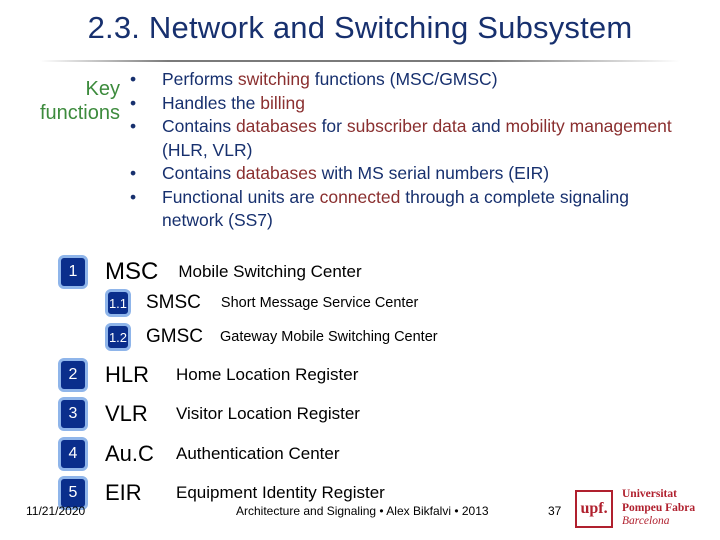 The height and width of the screenshot is (540, 720). Describe the element at coordinates (132, 271) in the screenshot. I see `item-abbreviation: MSC` at that location.